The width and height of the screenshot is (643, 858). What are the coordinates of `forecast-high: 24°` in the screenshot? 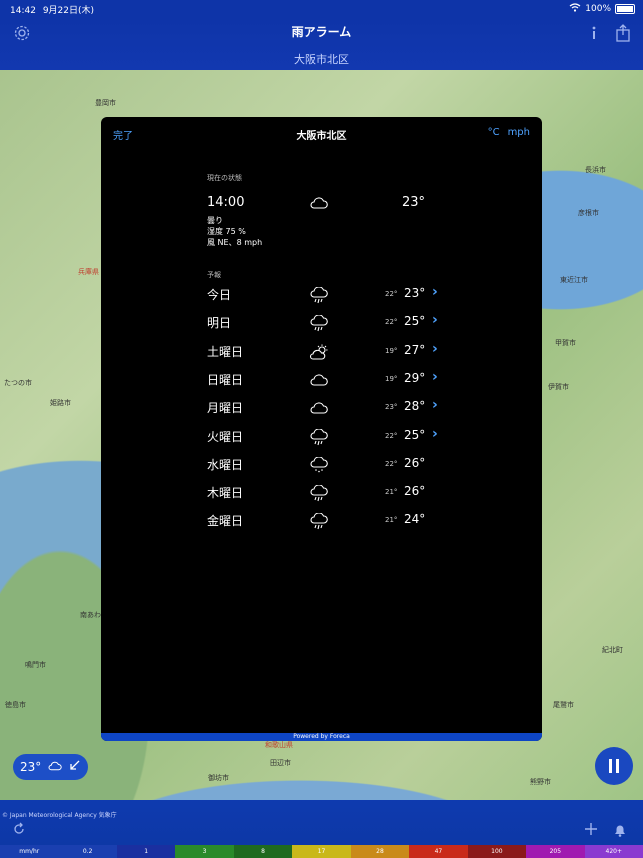 It's located at (415, 519).